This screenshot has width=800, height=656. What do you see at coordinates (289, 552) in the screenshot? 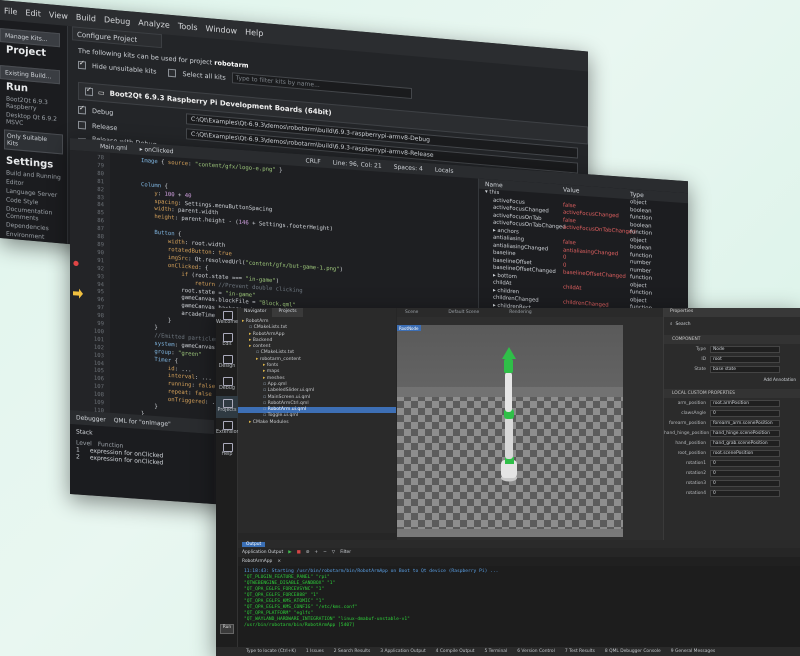
I see `run-icon: ▶` at bounding box center [289, 552].